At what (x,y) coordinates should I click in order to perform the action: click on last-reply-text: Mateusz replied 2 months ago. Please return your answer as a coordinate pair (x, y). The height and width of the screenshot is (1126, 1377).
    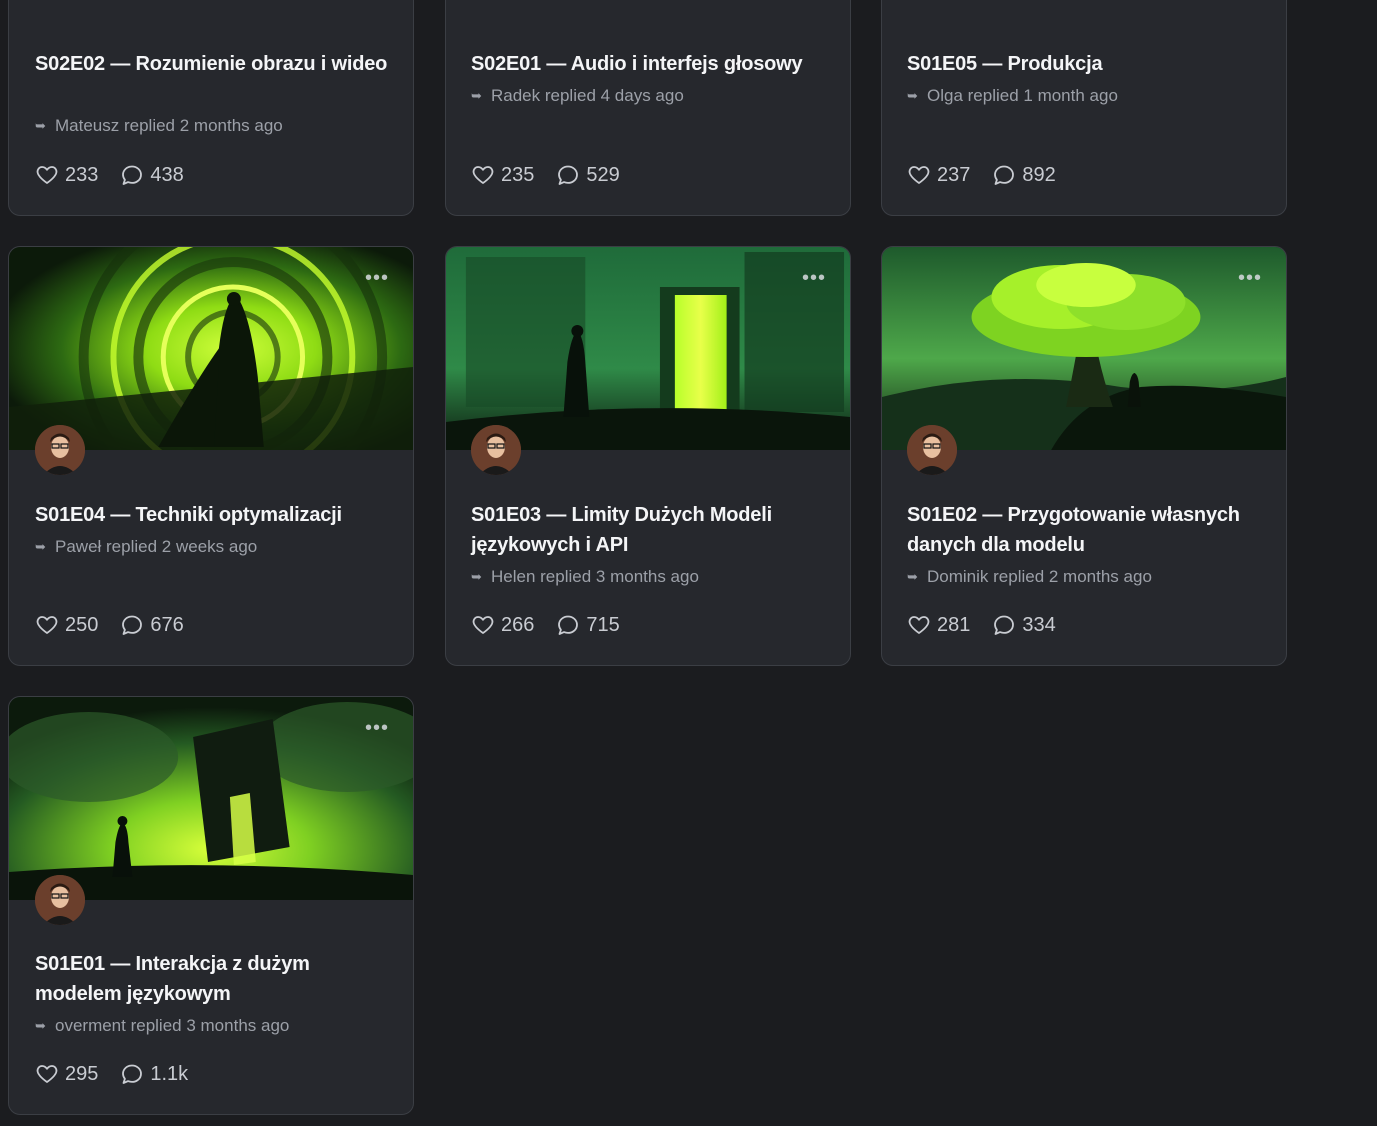
    Looking at the image, I should click on (169, 125).